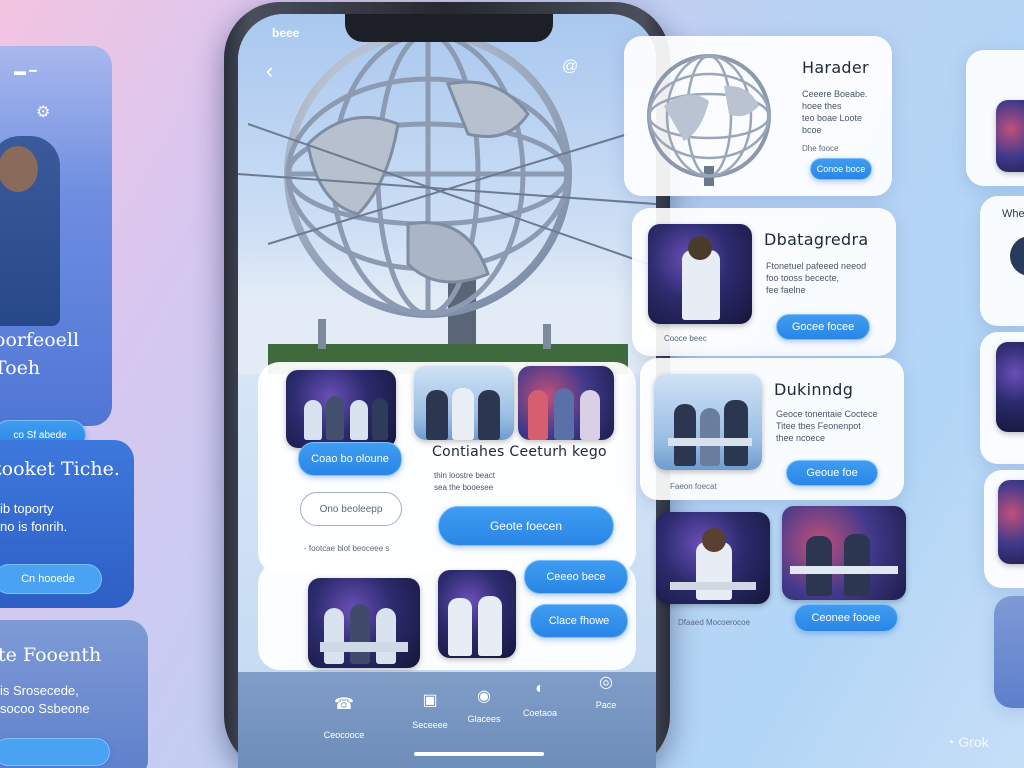  Describe the element at coordinates (449, 28) in the screenshot. I see `phone-notch` at that location.